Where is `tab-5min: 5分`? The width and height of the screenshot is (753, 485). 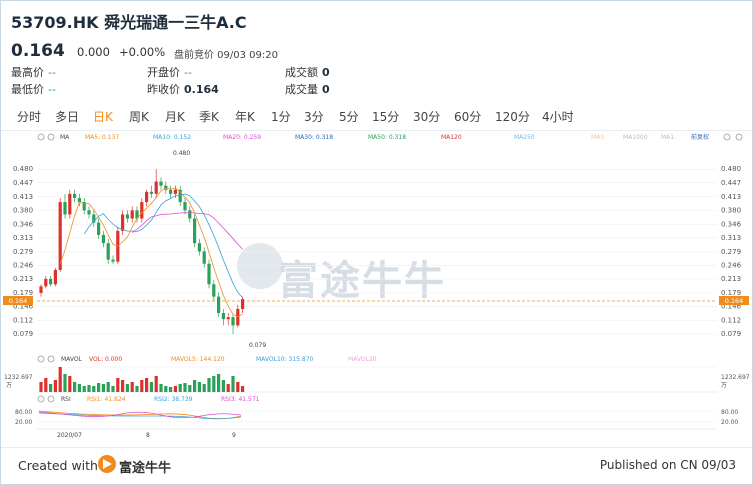
tab-5min: 5分 is located at coordinates (349, 116).